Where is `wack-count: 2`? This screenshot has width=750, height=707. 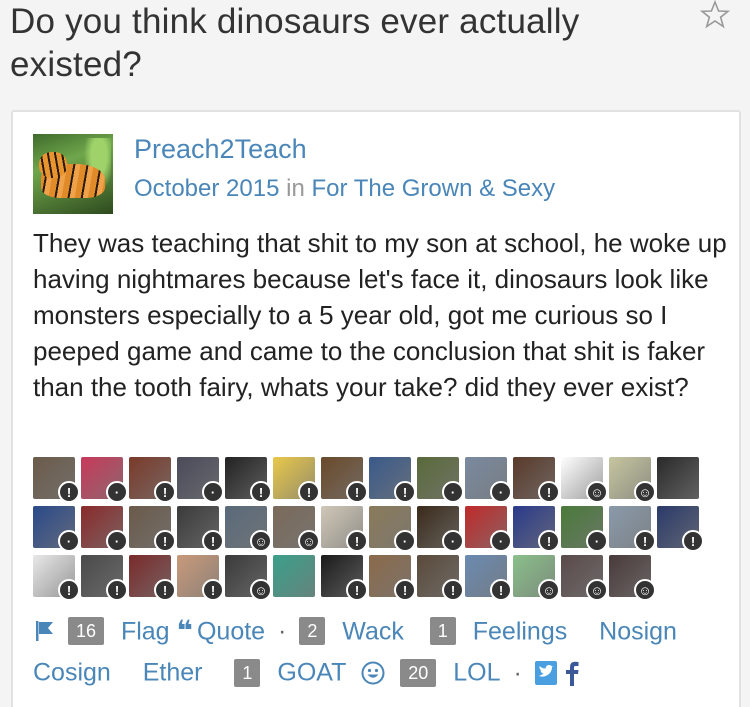
wack-count: 2 is located at coordinates (312, 631).